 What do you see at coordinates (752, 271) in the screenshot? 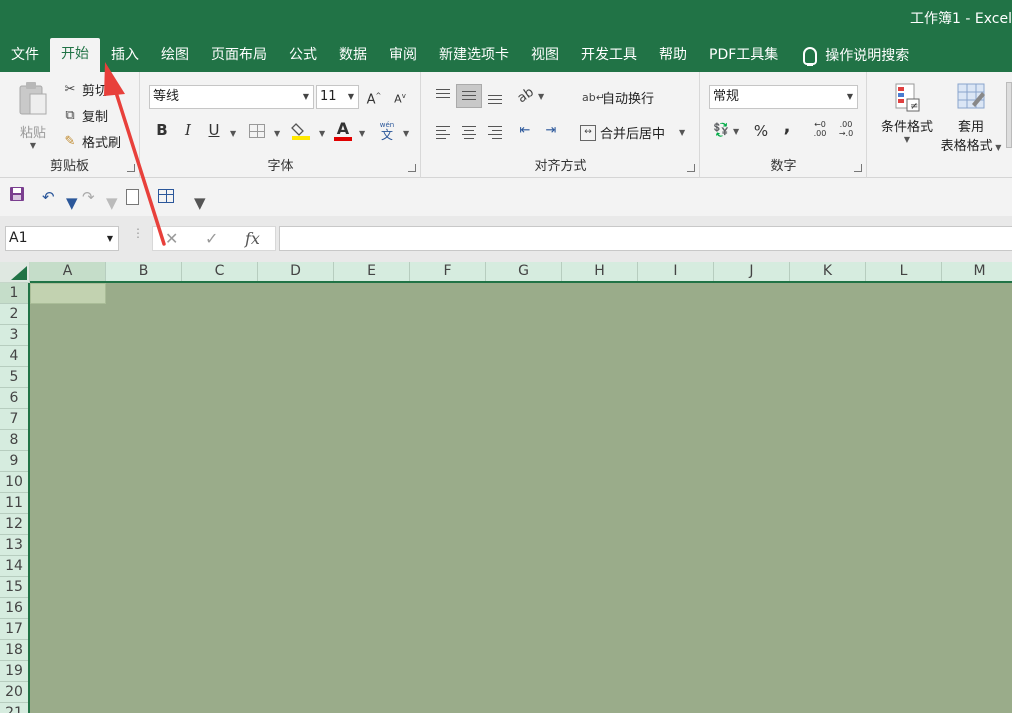
I see `column-header-j: J` at bounding box center [752, 271].